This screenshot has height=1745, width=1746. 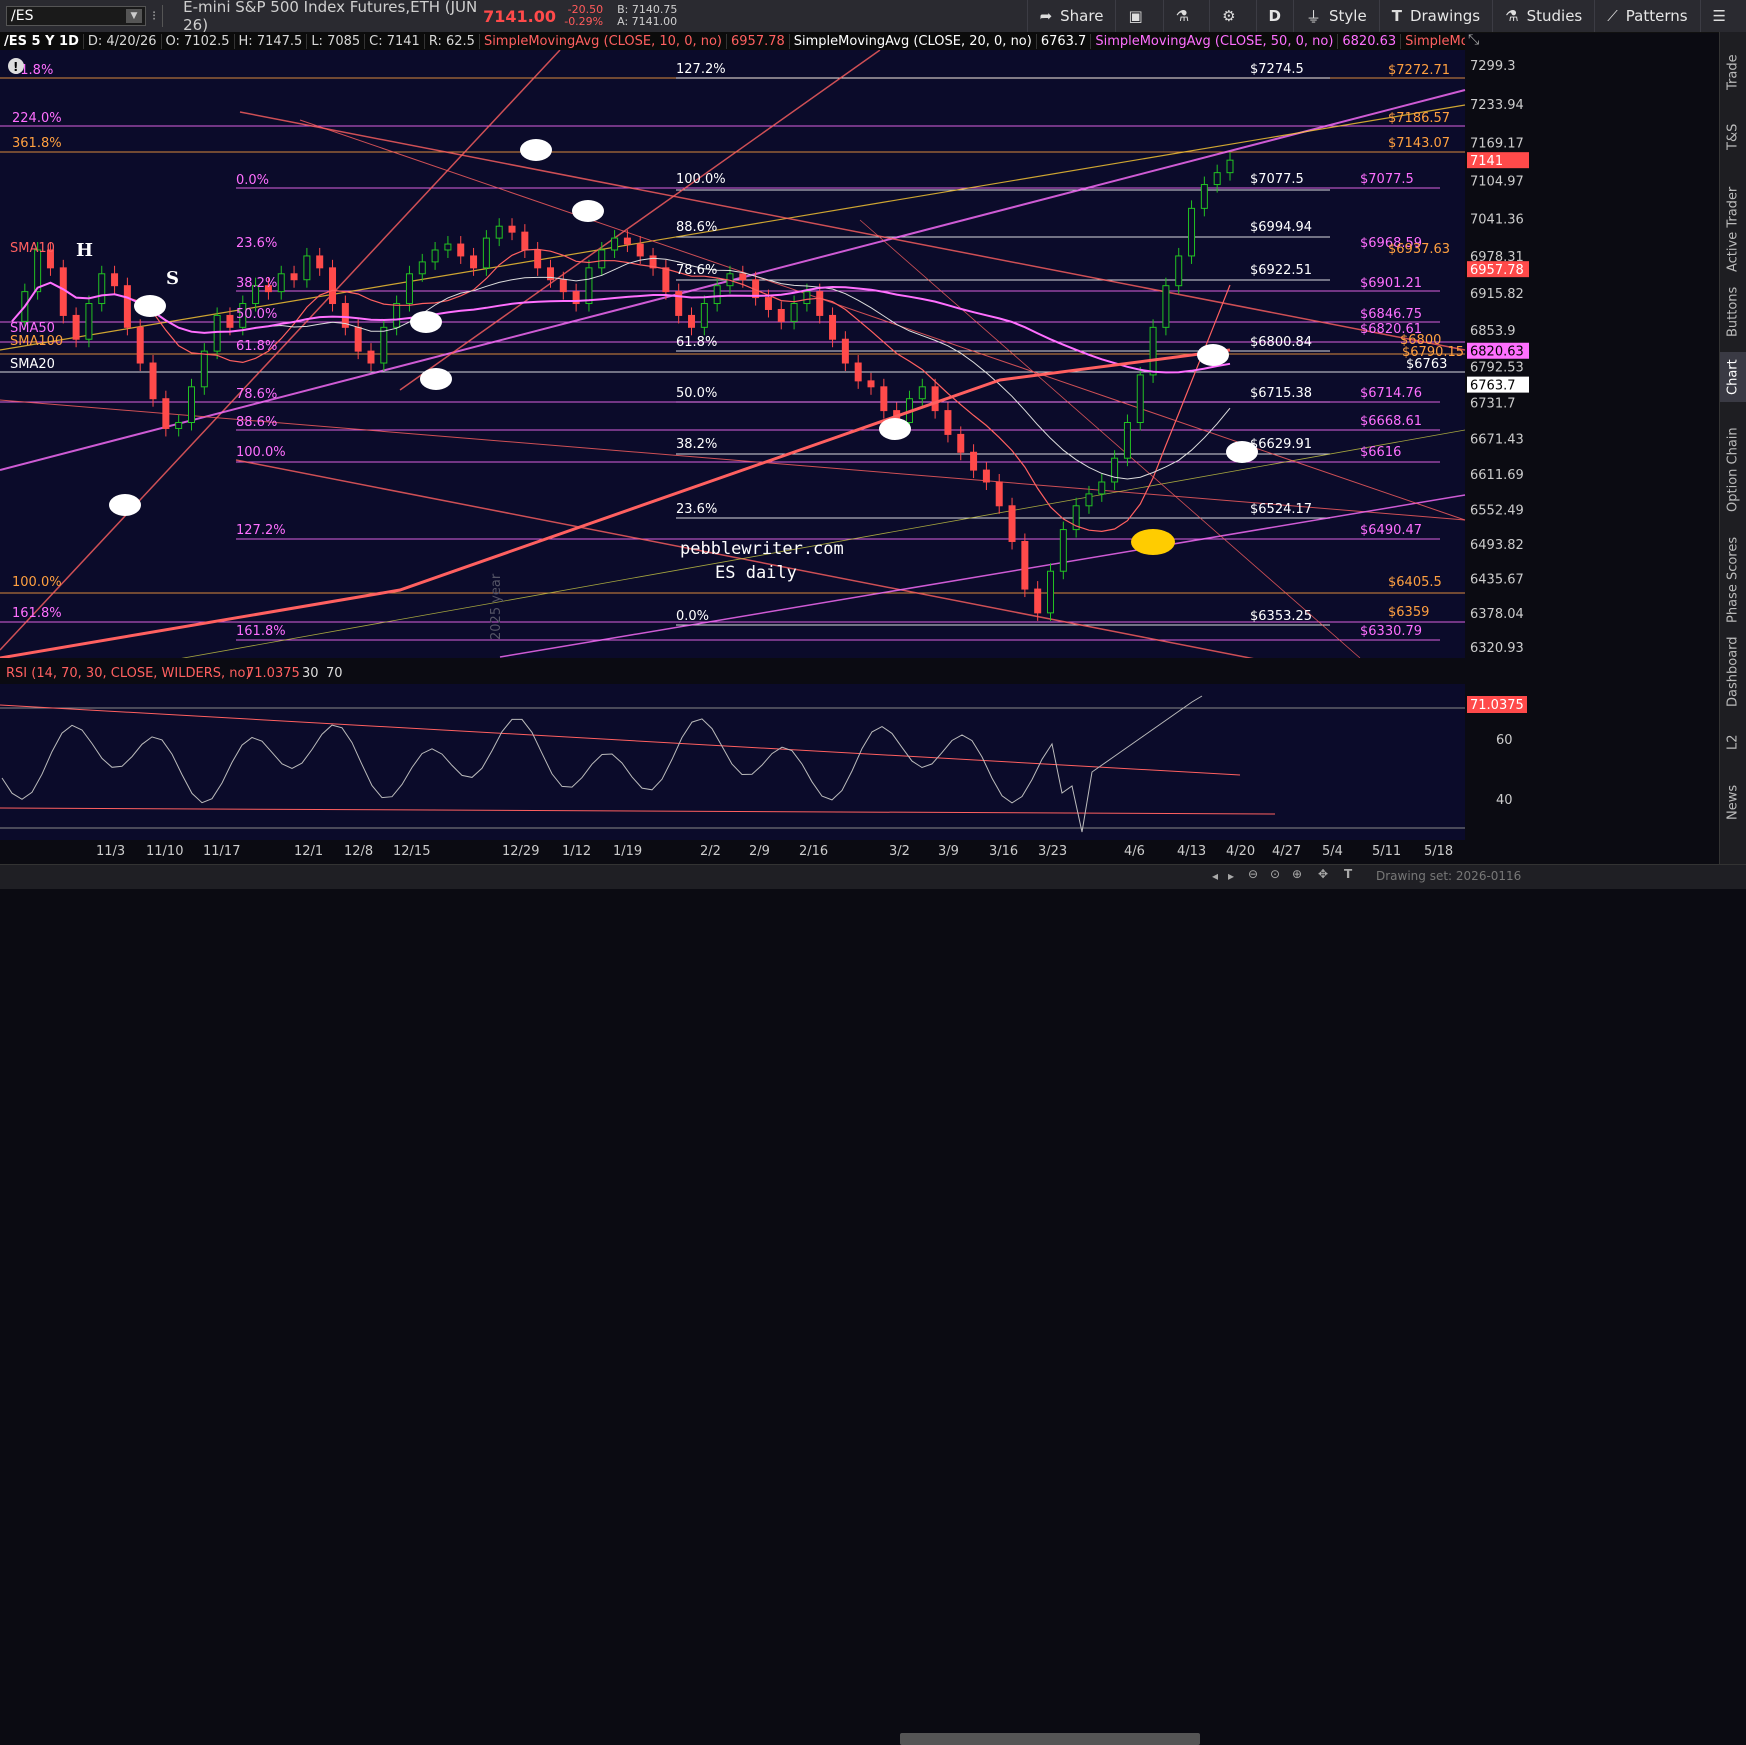 I want to click on tab-chart: Chart, so click(x=1733, y=377).